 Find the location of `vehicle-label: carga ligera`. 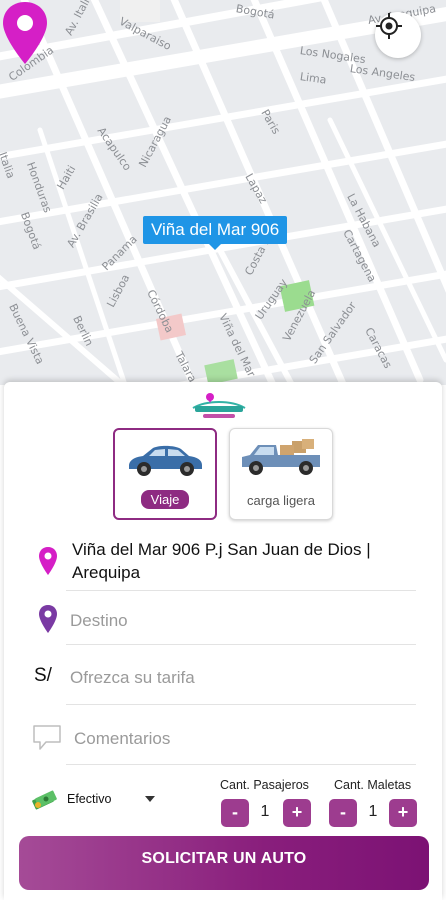

vehicle-label: carga ligera is located at coordinates (281, 500).